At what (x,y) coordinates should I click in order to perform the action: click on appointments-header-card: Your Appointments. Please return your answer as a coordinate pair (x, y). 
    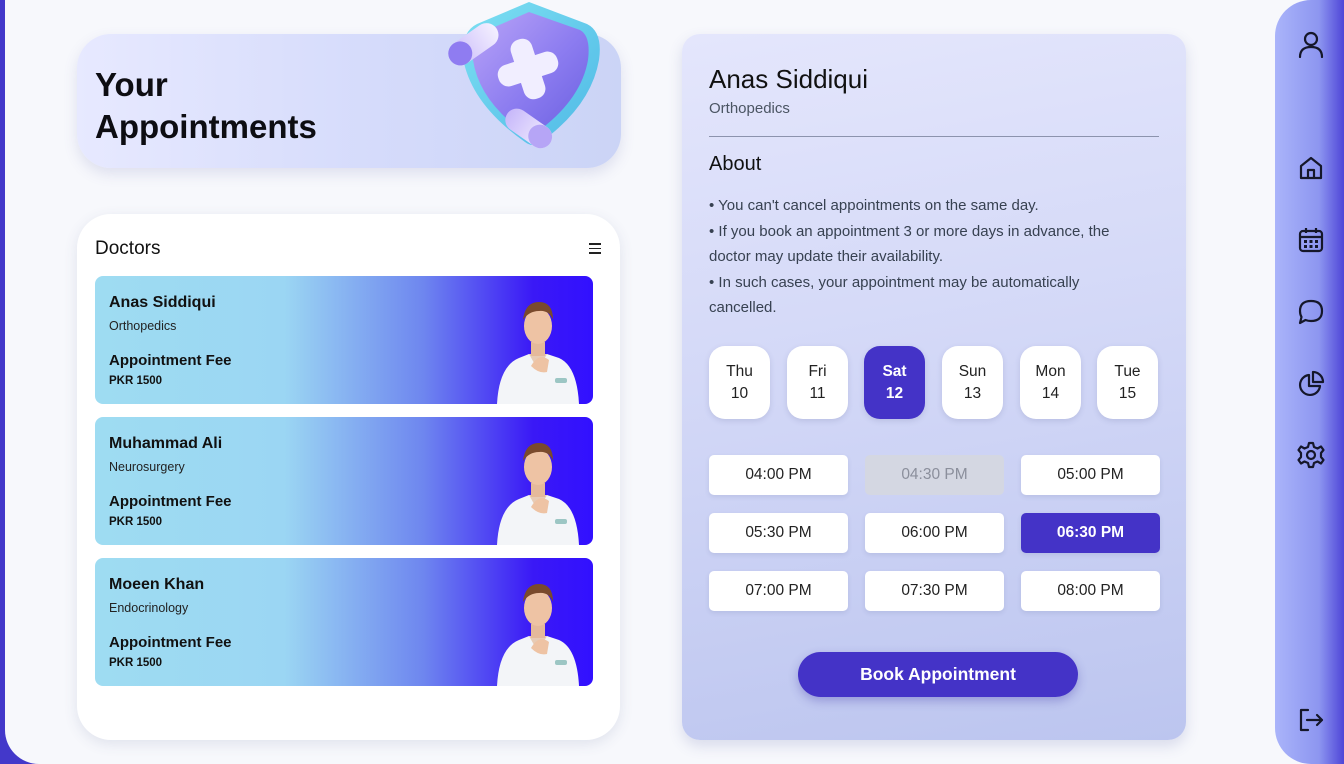
    Looking at the image, I should click on (349, 85).